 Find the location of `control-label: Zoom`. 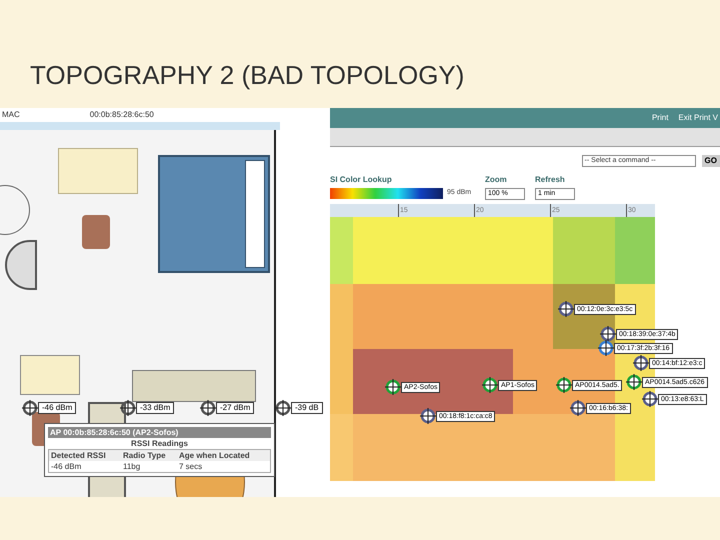

control-label: Zoom is located at coordinates (496, 180).